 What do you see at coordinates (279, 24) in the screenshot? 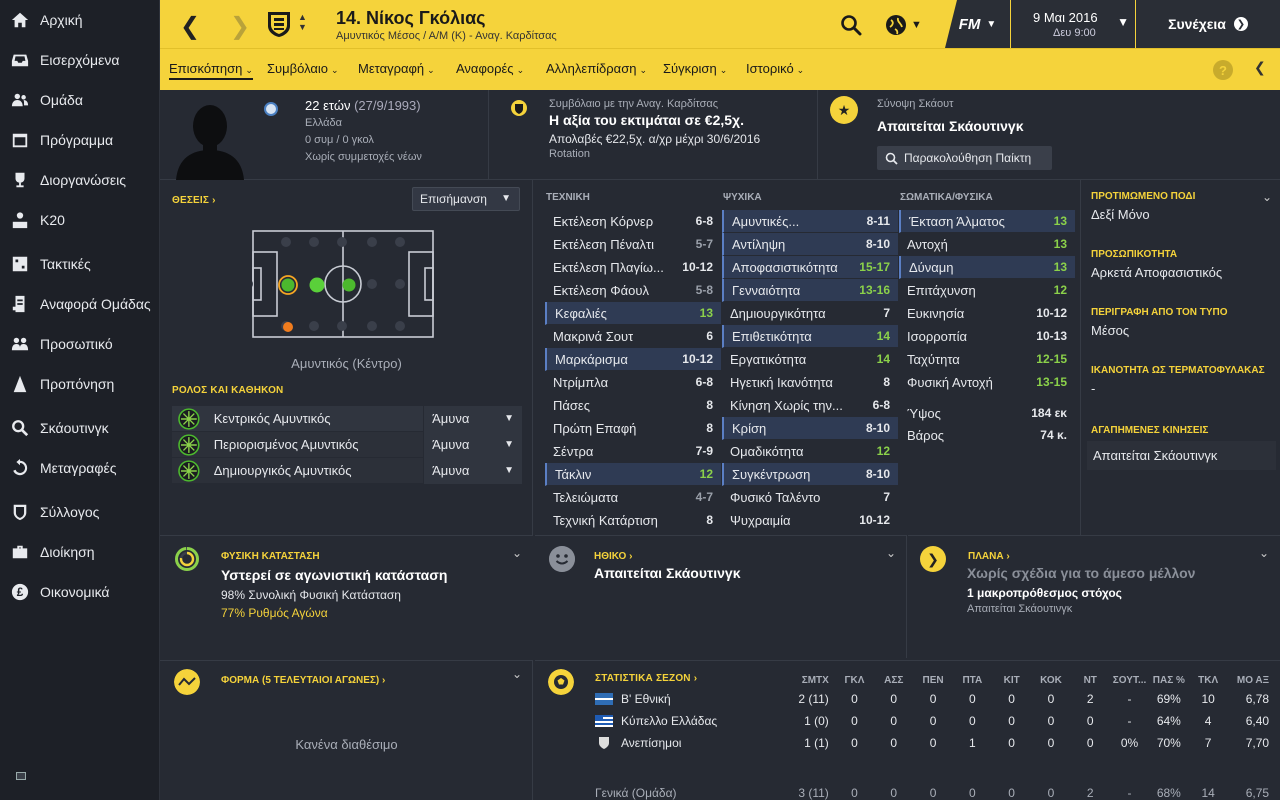
I see `club-badge-icon` at bounding box center [279, 24].